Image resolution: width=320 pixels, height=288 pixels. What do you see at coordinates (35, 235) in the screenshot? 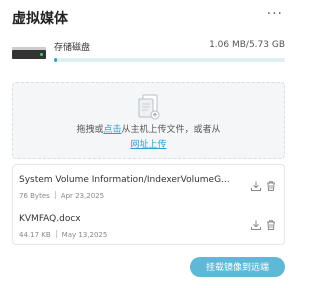
I see `file-size: 44.17 KB` at bounding box center [35, 235].